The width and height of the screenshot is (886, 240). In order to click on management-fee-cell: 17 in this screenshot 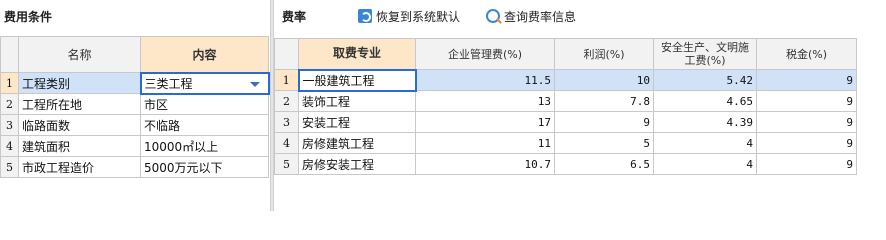, I will do `click(485, 122)`.